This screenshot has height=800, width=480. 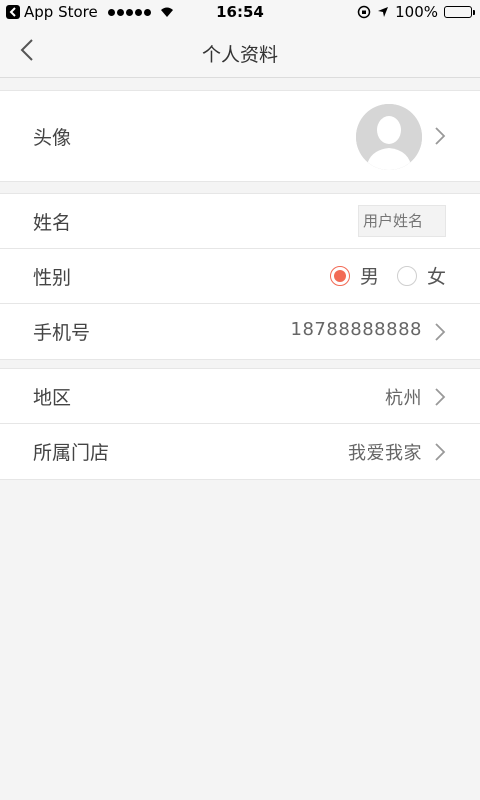 What do you see at coordinates (385, 453) in the screenshot?
I see `store-value: 我爱我家` at bounding box center [385, 453].